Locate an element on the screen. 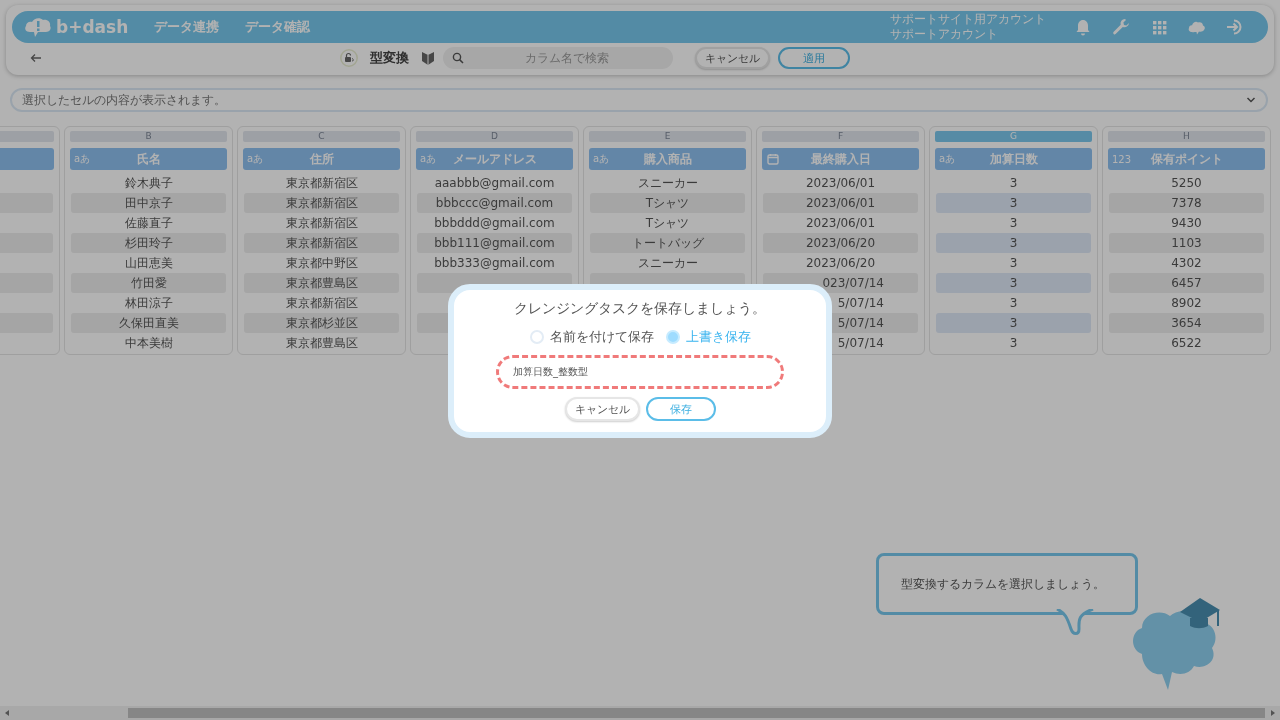 This screenshot has height=720, width=1280. table-cell: 林田涼子 is located at coordinates (148, 303).